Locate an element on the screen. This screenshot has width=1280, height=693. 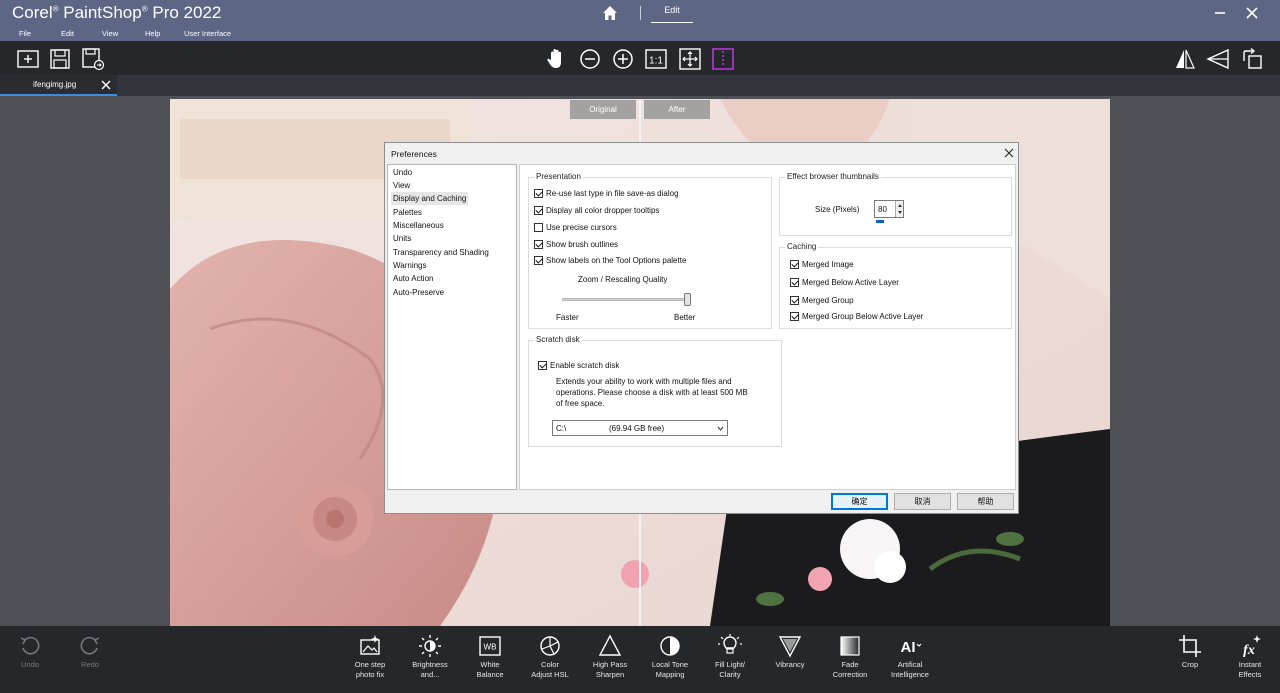
category-view: View is located at coordinates (401, 185).